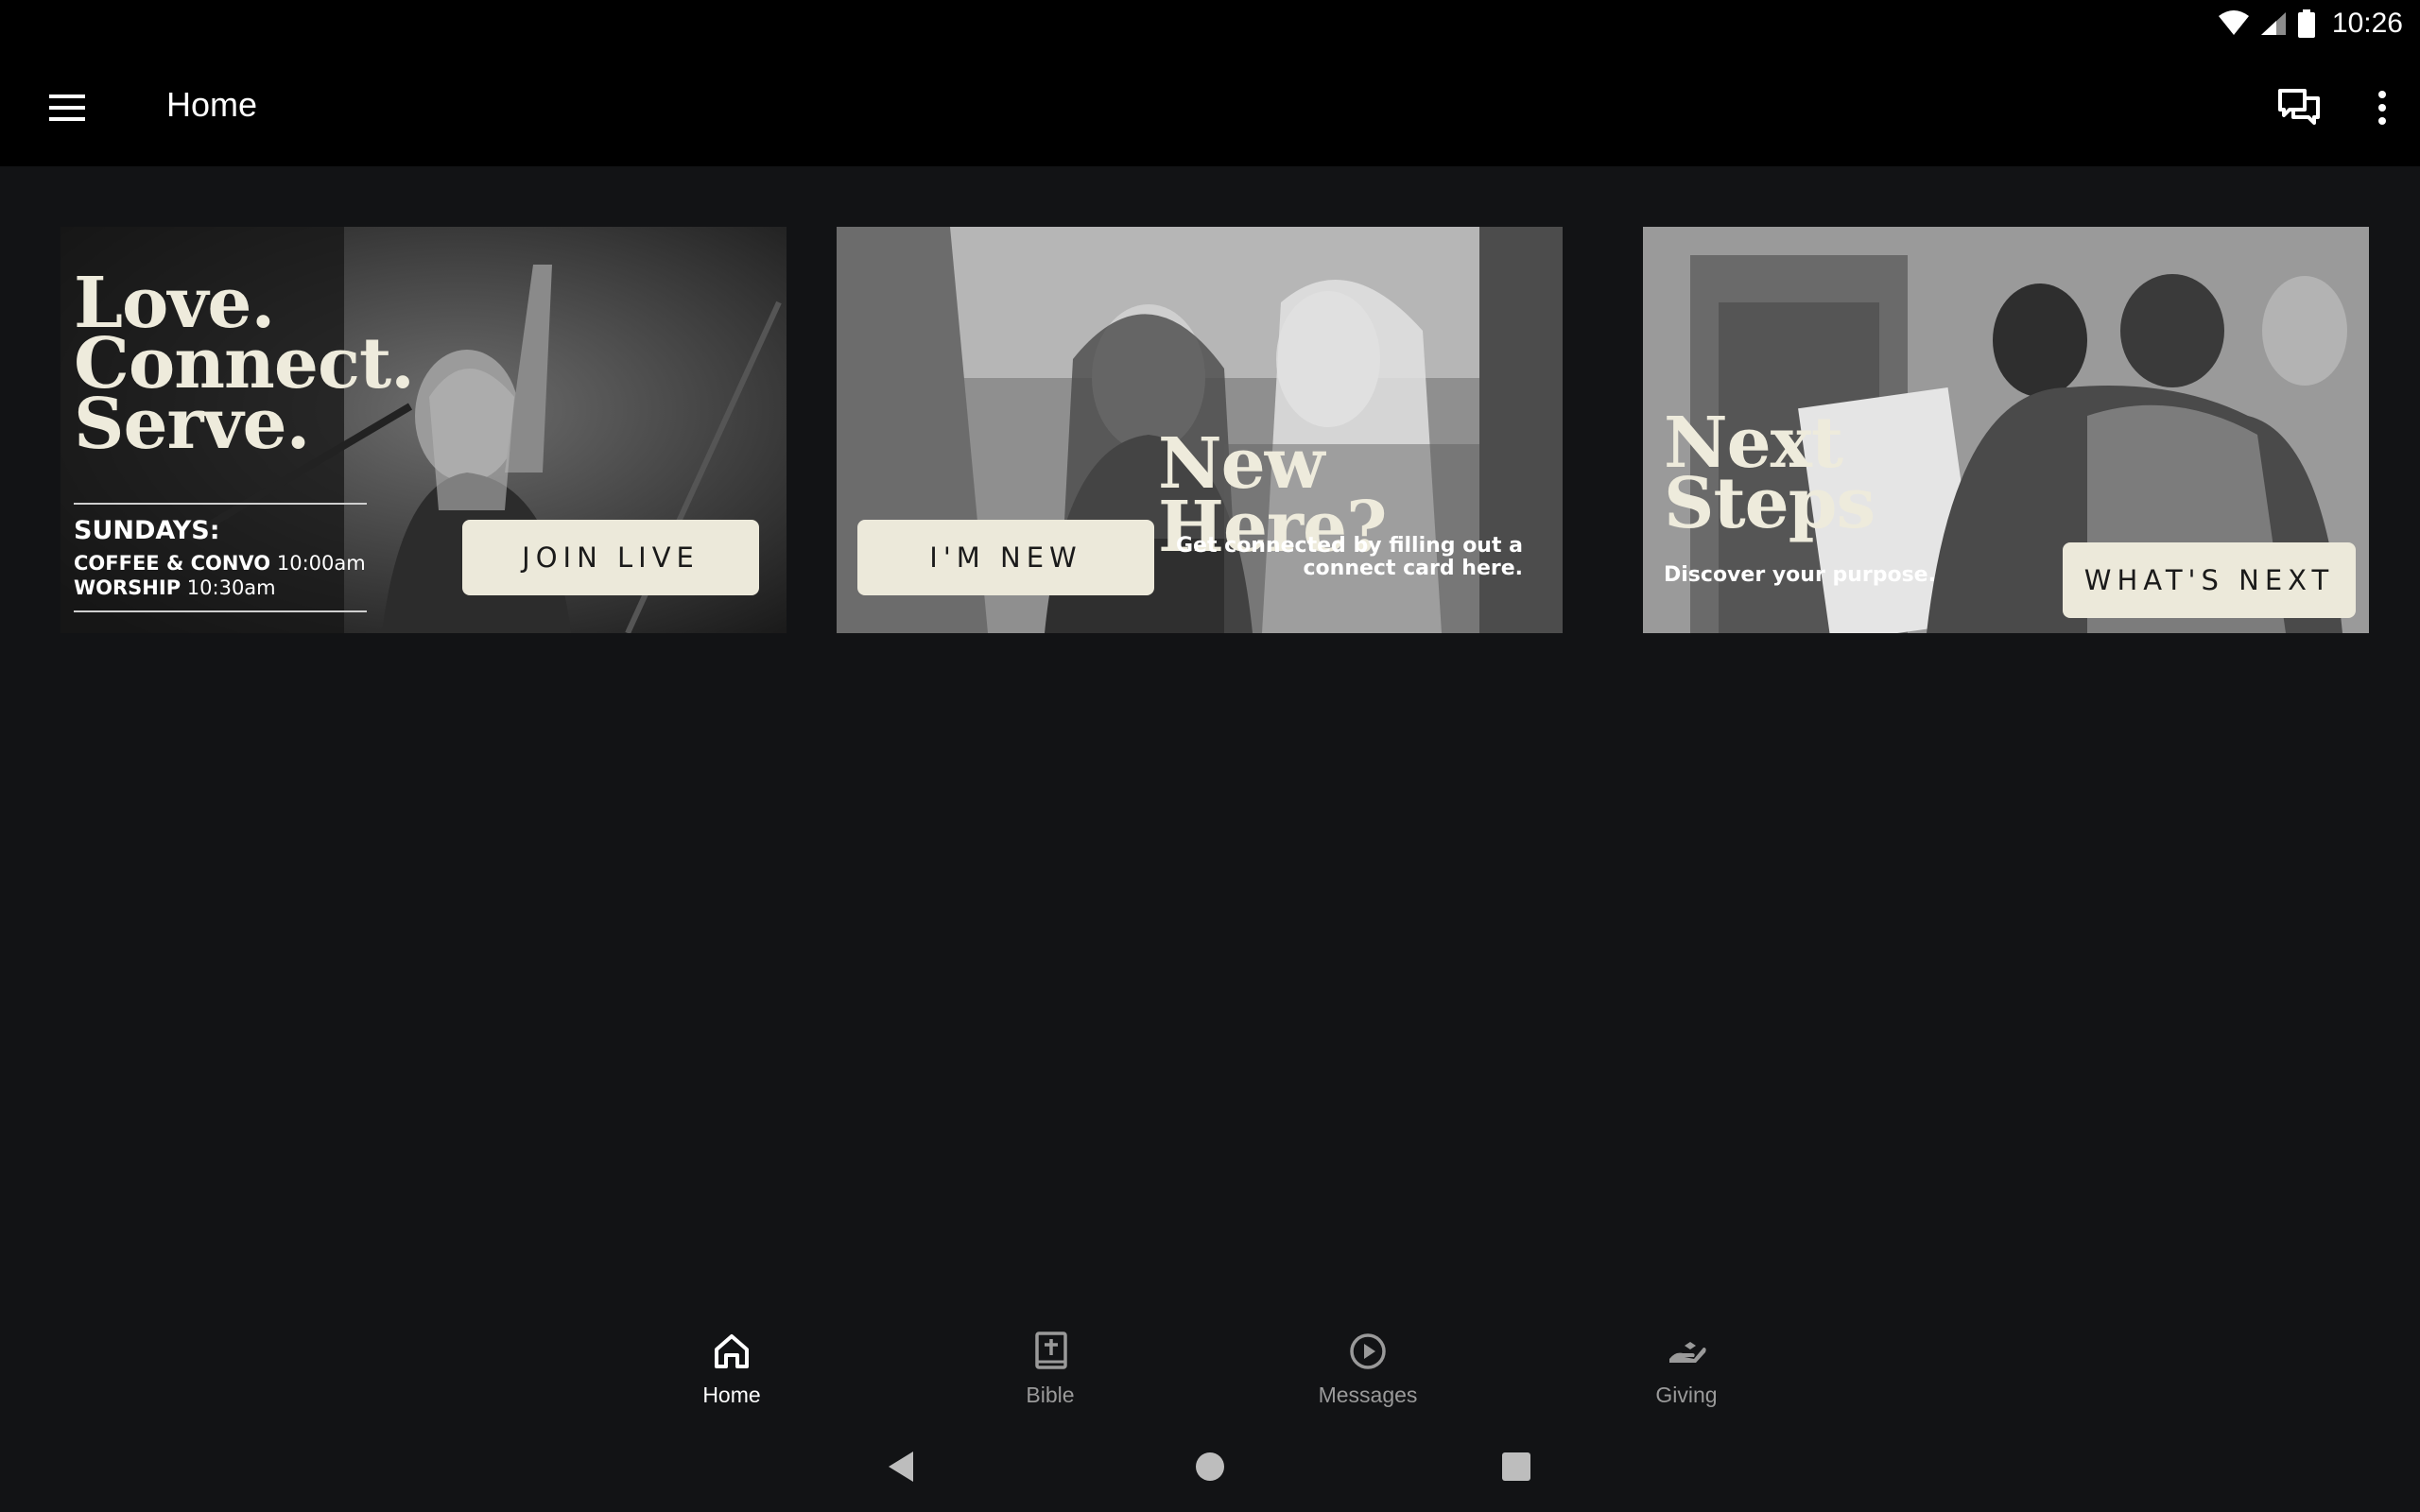 The image size is (2420, 1512). I want to click on steps-headline: Steps, so click(1770, 503).